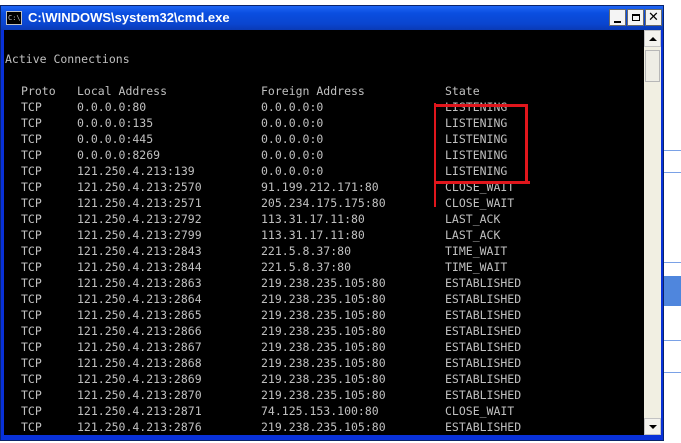 This screenshot has width=681, height=443. I want to click on maximize-button, so click(635, 17).